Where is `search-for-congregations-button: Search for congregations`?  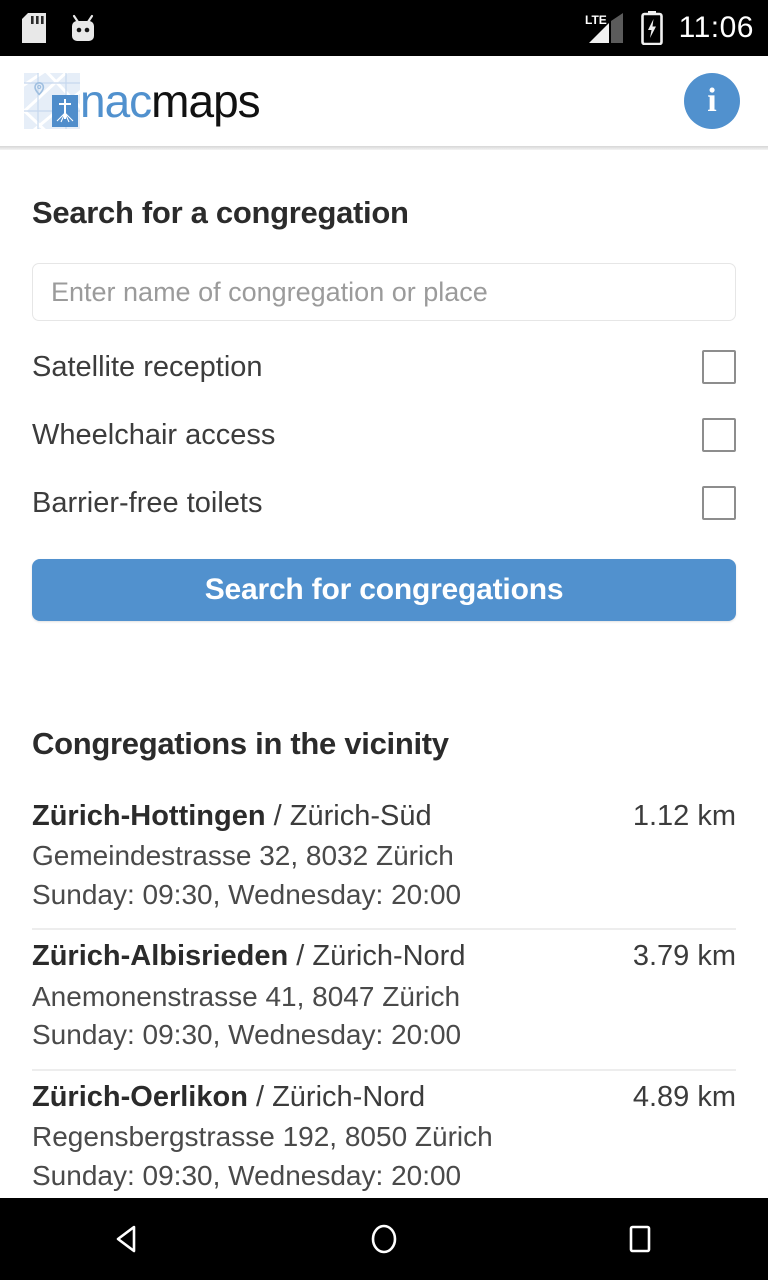
search-for-congregations-button: Search for congregations is located at coordinates (384, 590).